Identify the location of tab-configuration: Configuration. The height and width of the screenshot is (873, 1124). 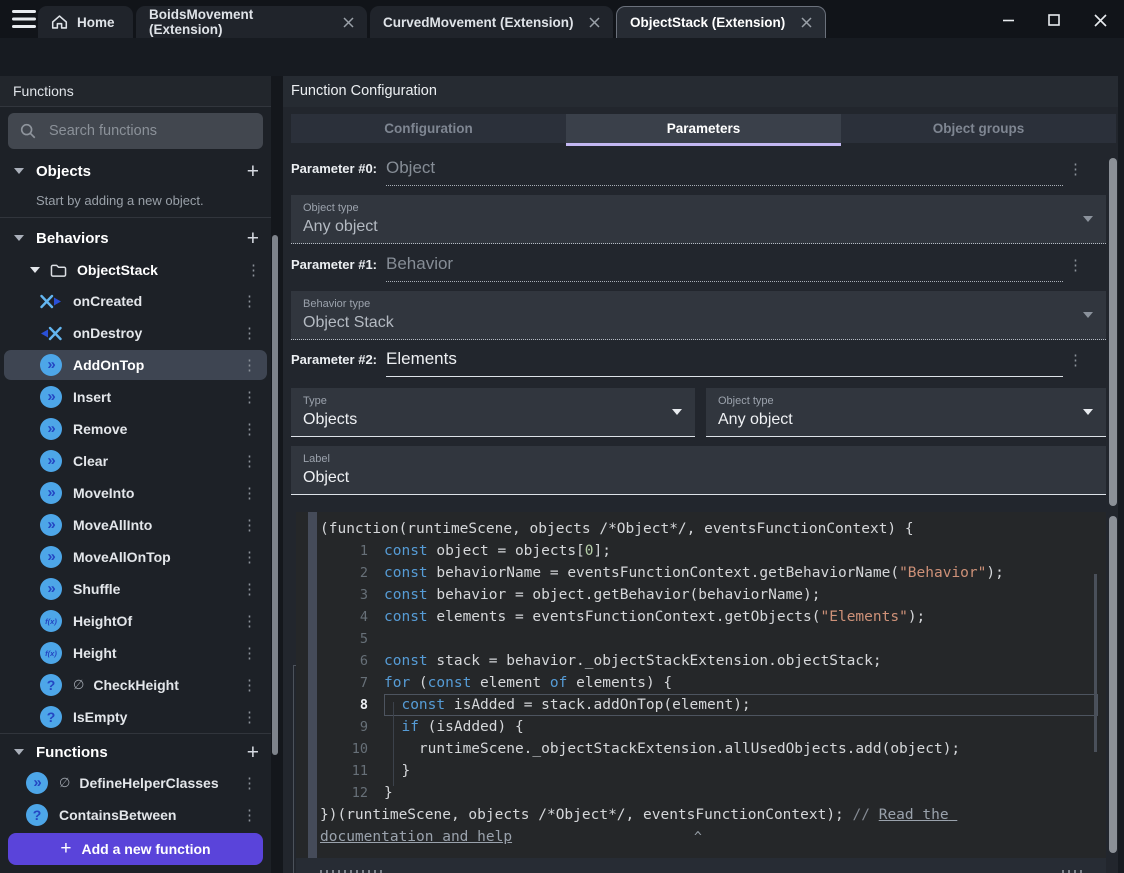
(428, 128).